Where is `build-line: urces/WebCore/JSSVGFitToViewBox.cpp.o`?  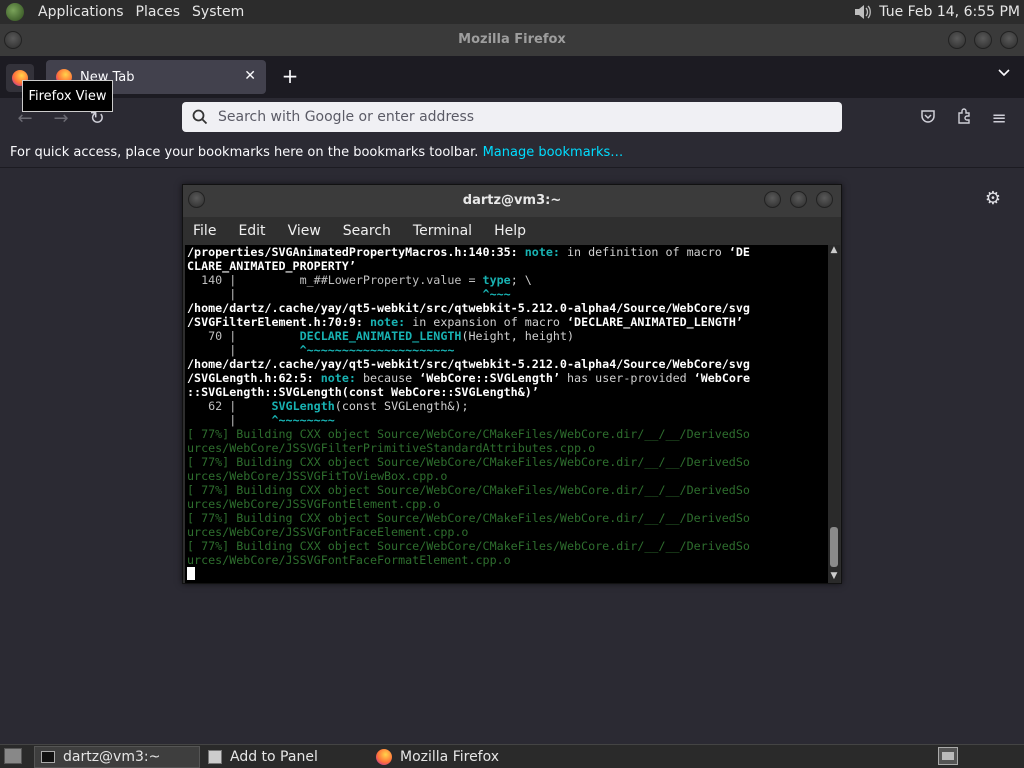 build-line: urces/WebCore/JSSVGFitToViewBox.cpp.o is located at coordinates (317, 476).